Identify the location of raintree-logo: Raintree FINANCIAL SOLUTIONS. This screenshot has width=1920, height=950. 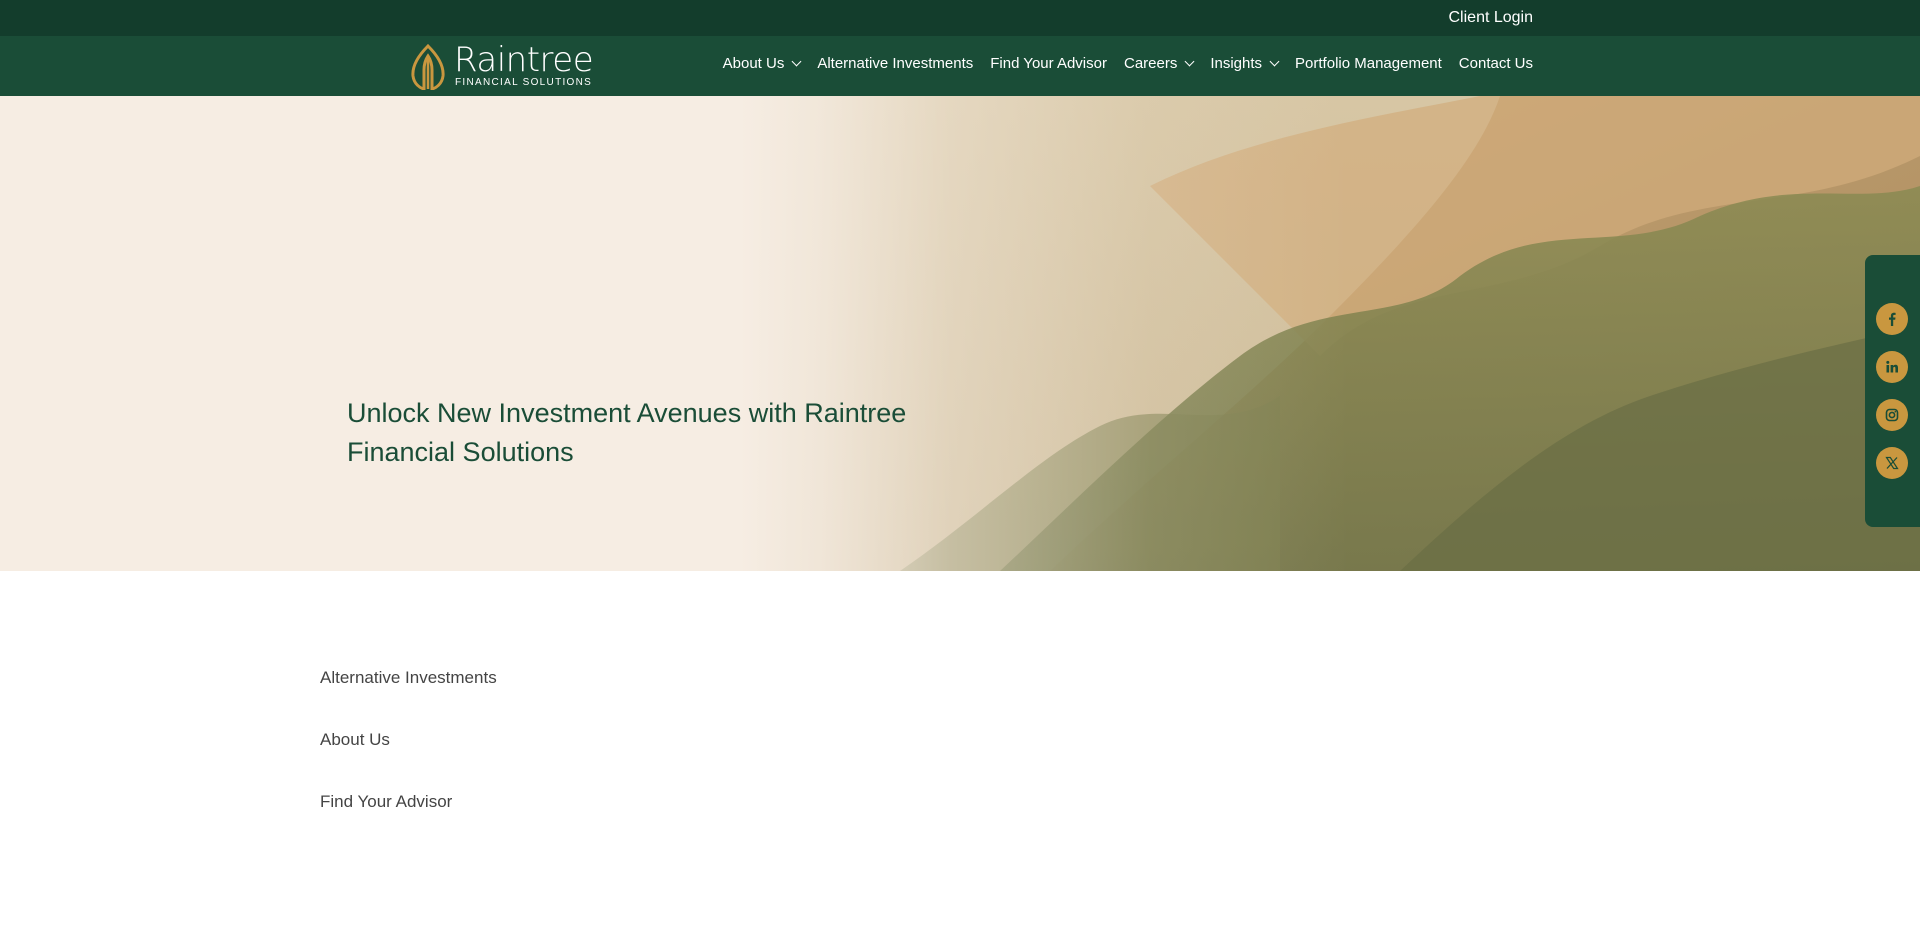
(503, 66).